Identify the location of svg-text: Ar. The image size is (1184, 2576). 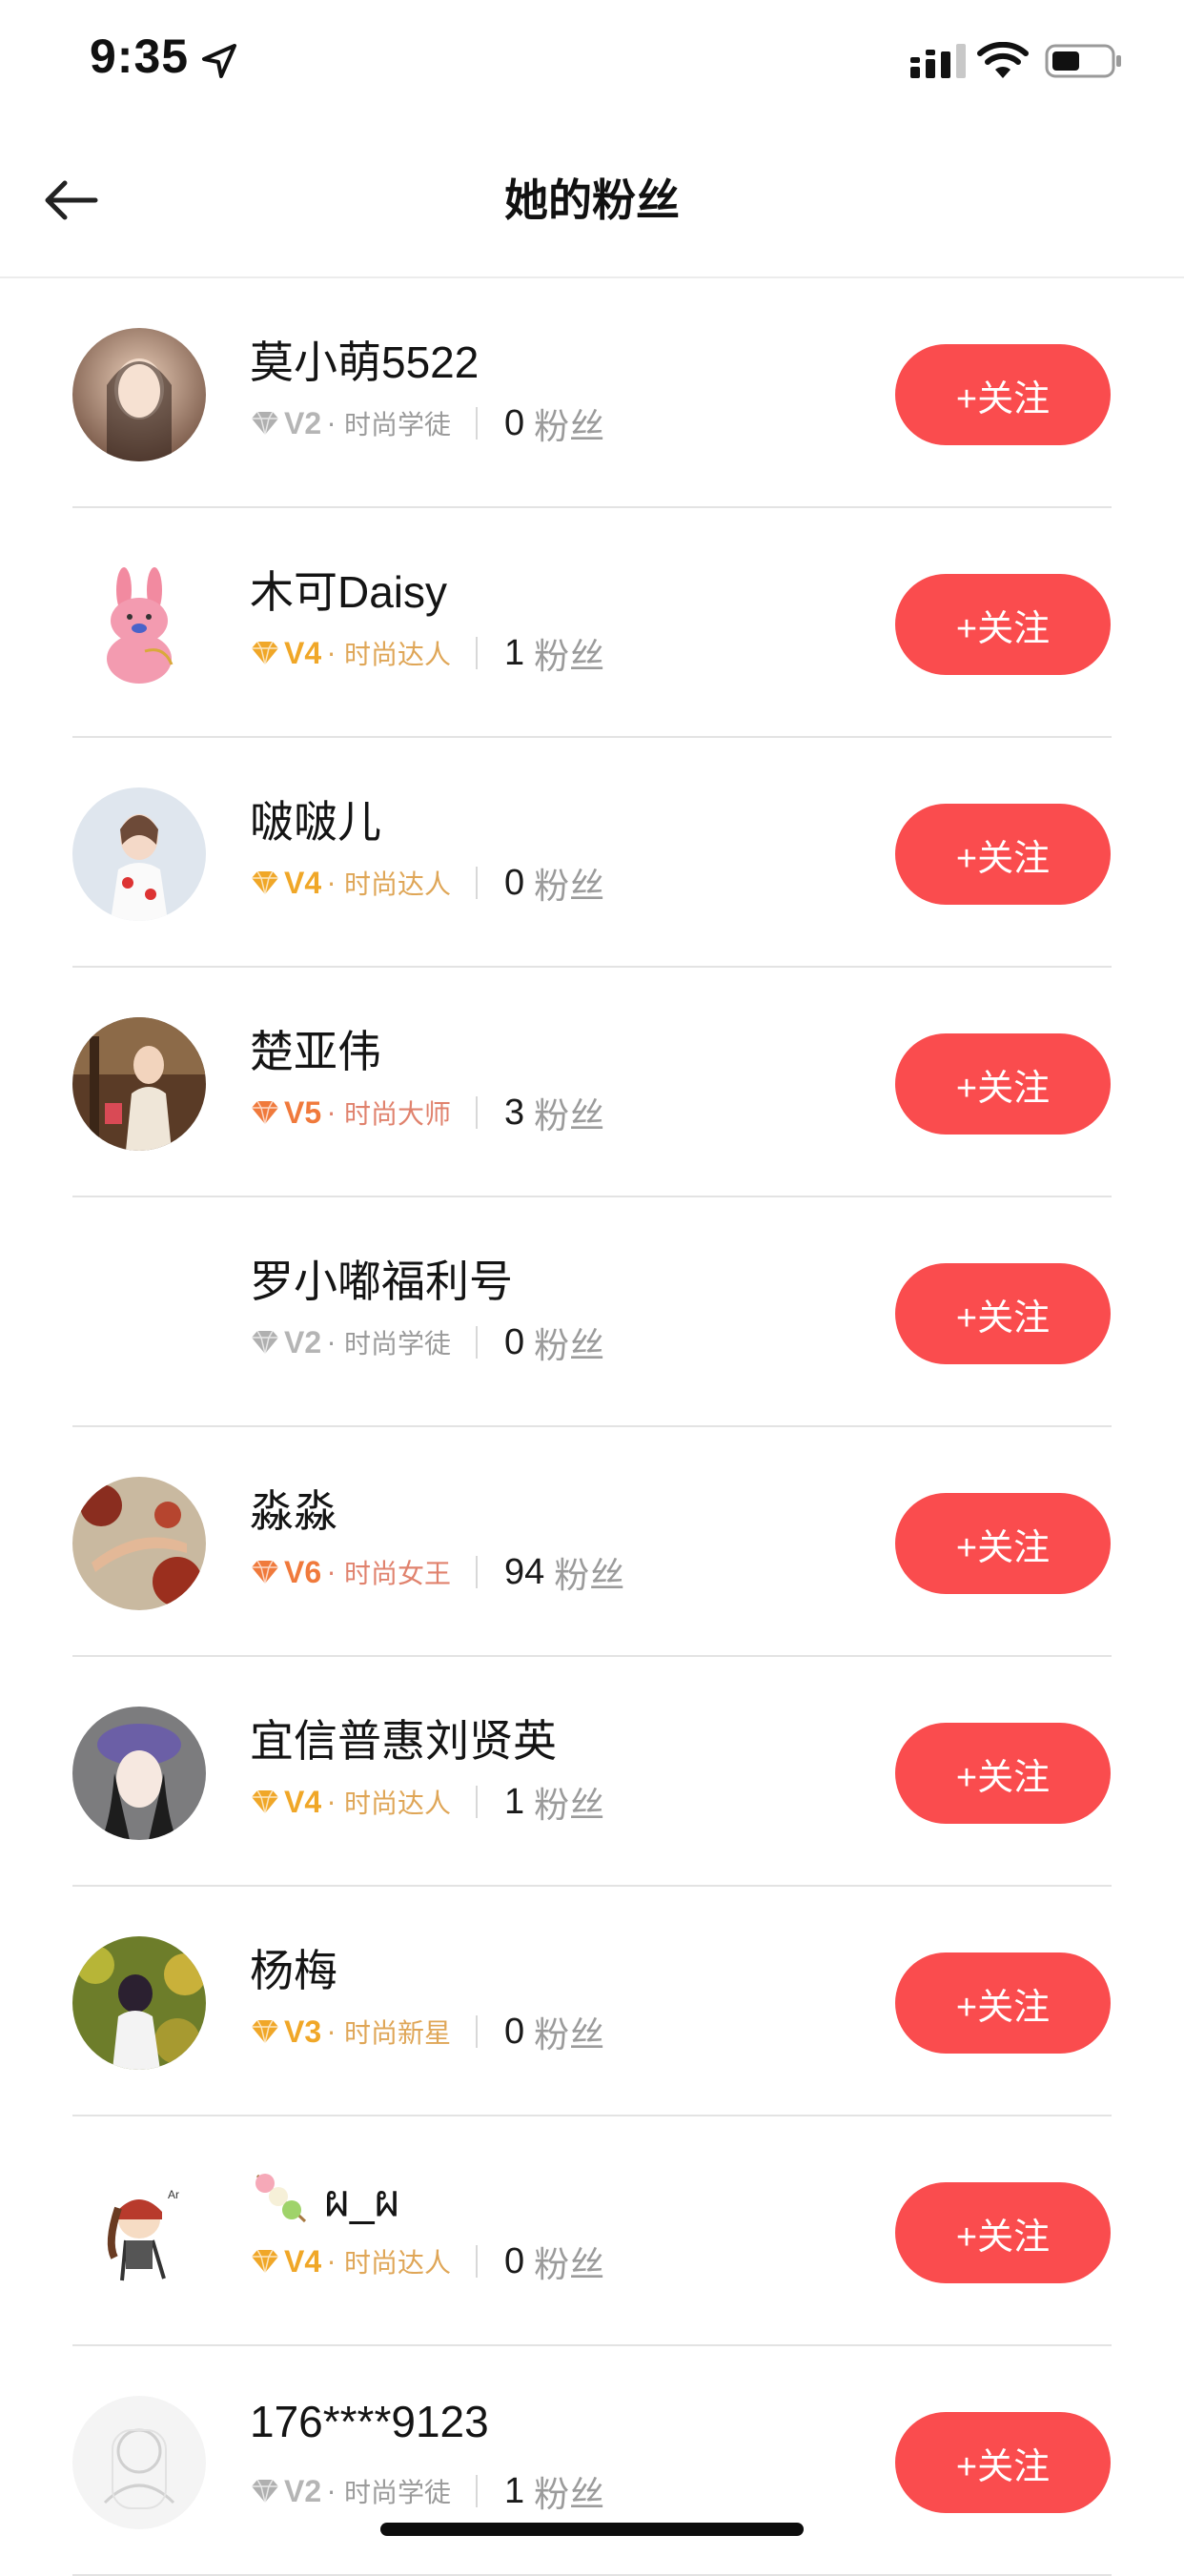
(173, 2194).